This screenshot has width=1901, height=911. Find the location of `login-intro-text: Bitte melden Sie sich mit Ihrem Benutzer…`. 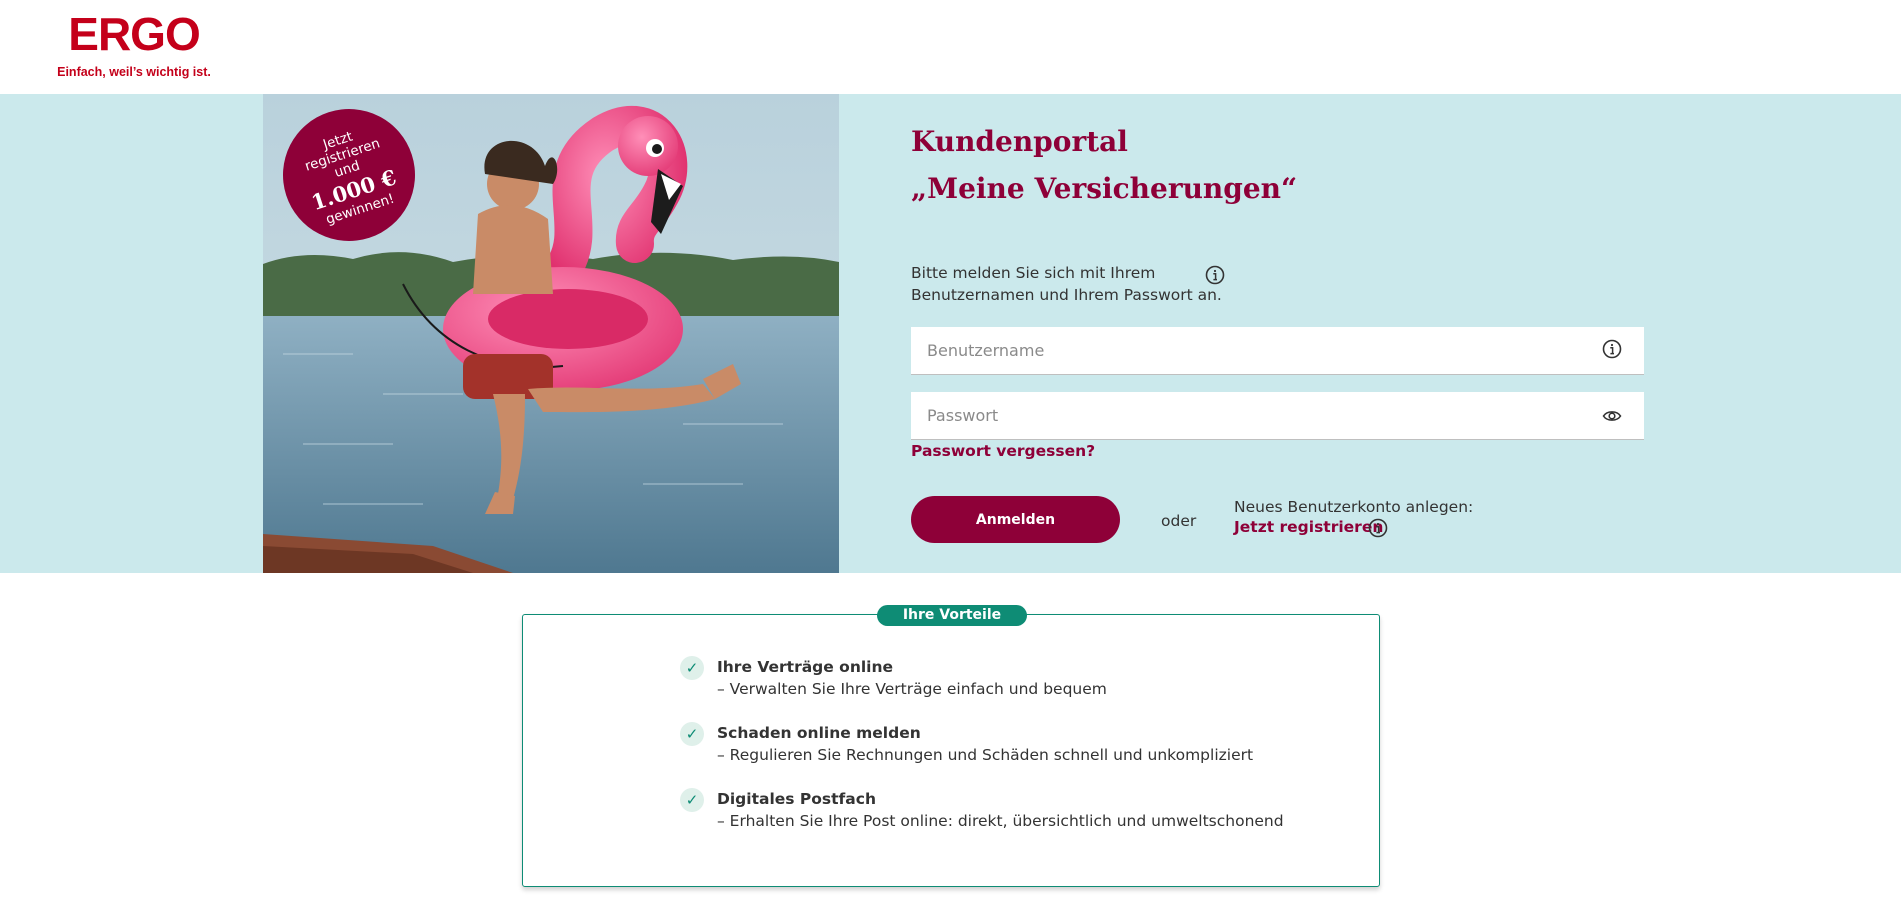

login-intro-text: Bitte melden Sie sich mit Ihrem Benutzer… is located at coordinates (1066, 284).